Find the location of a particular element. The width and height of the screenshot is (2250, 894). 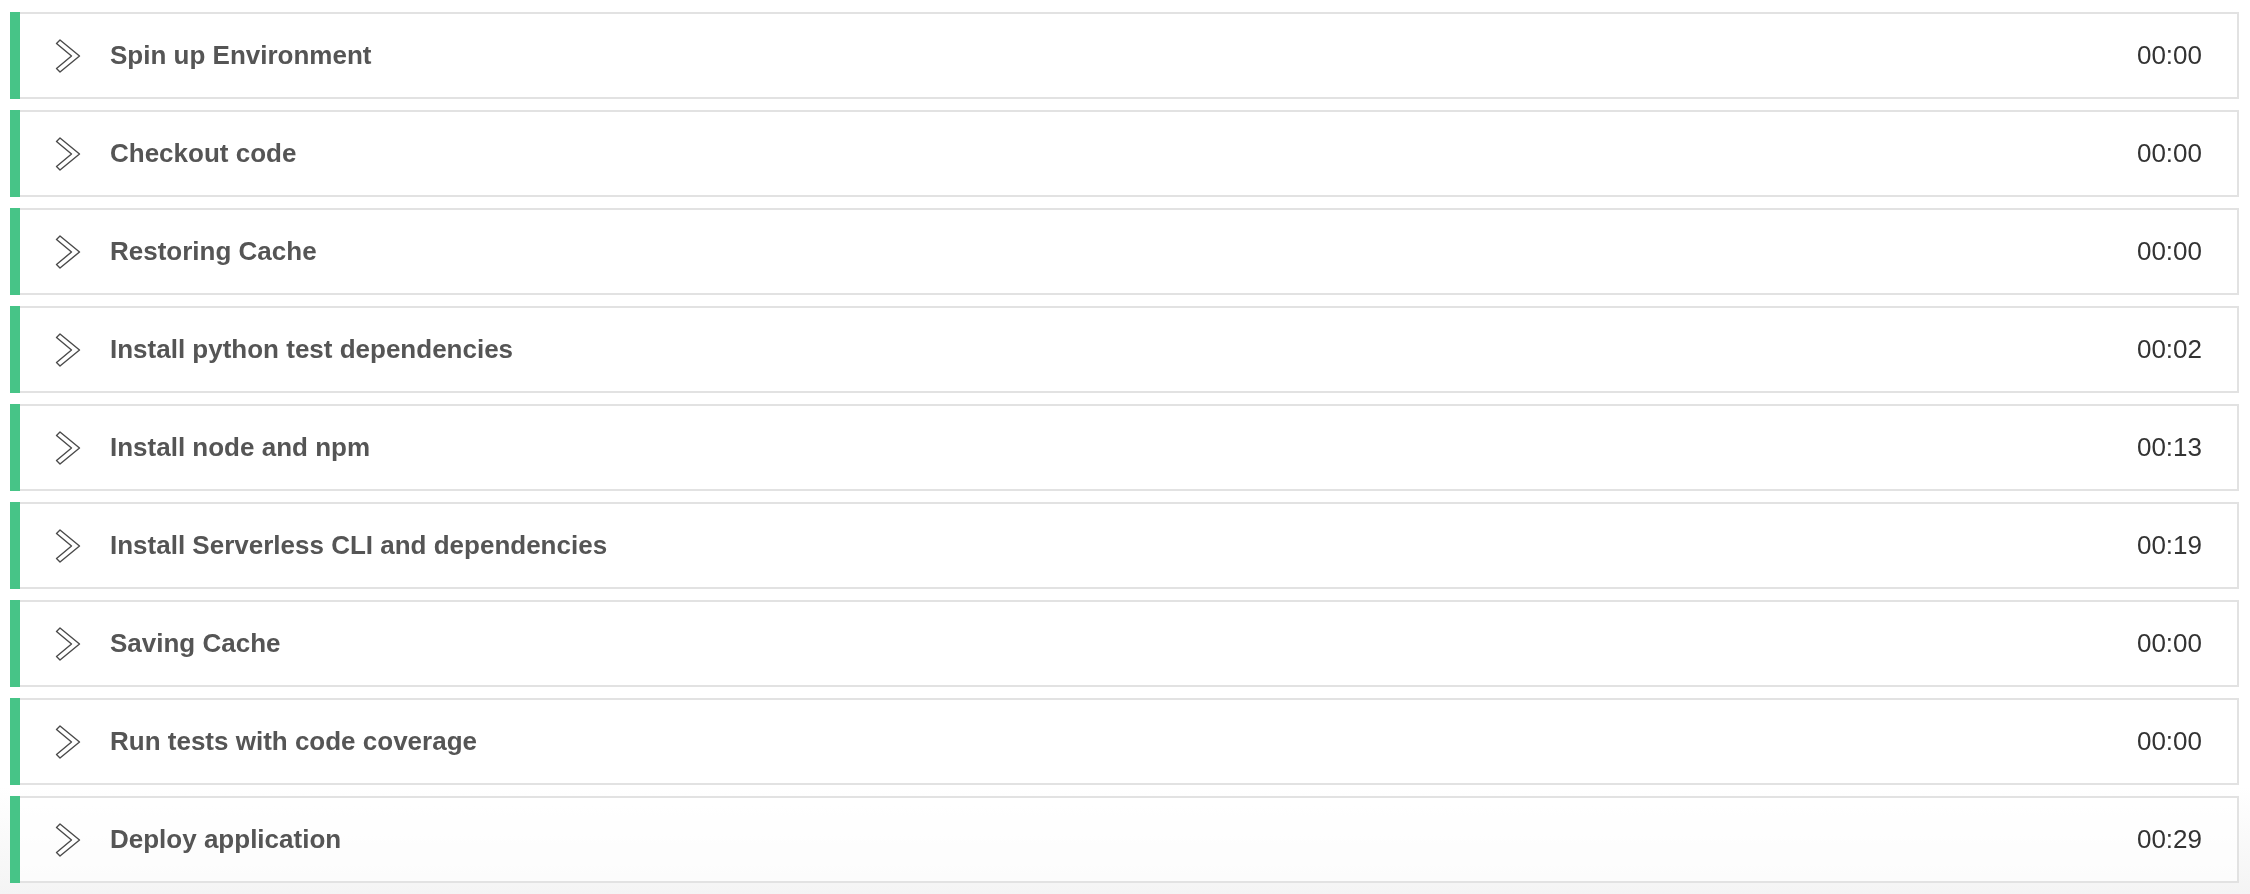

step-row: Install node and npm 00:13 is located at coordinates (1124, 447).